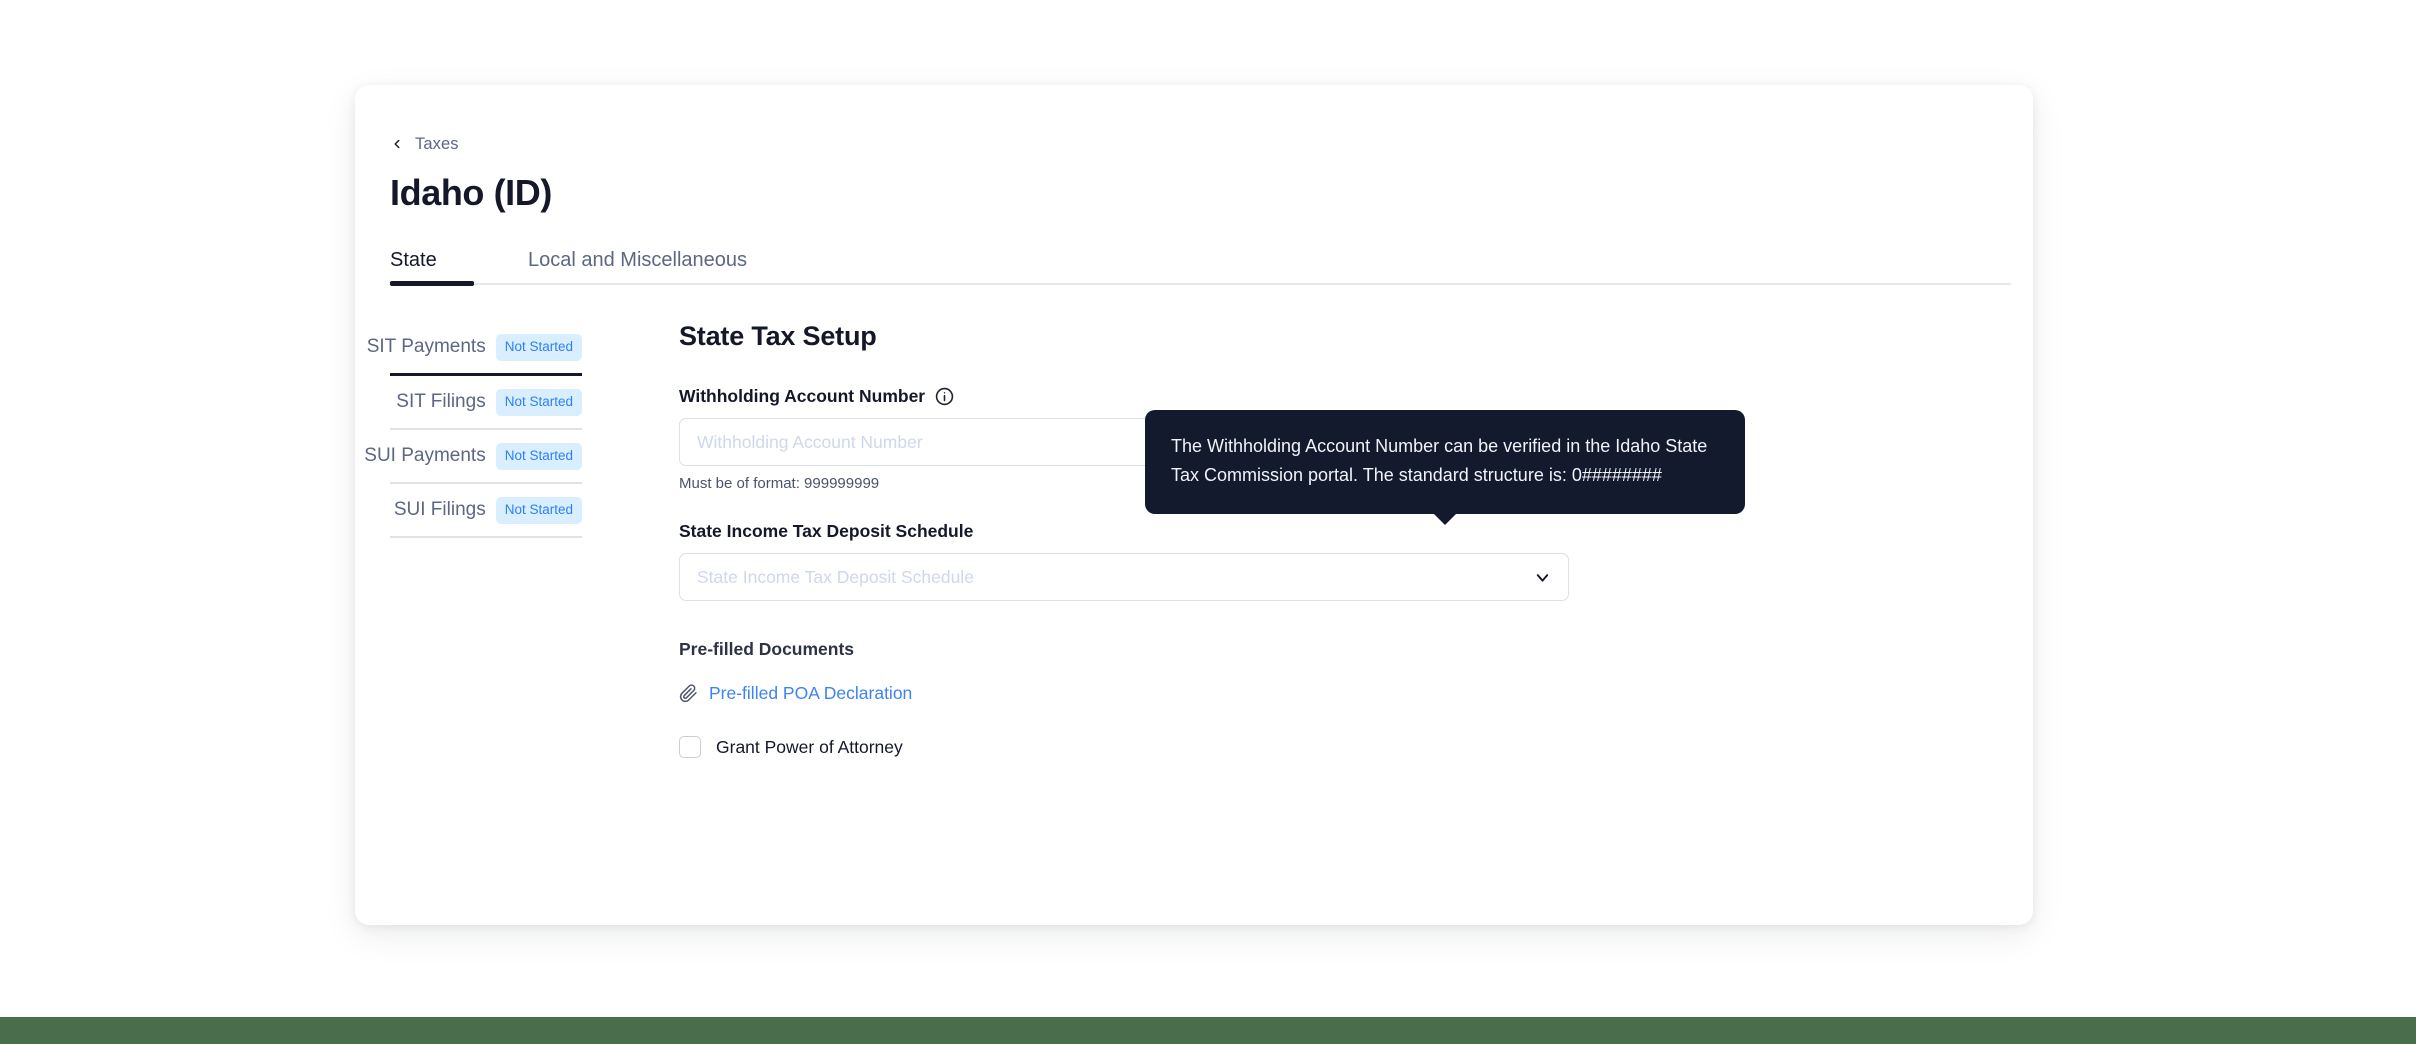 The height and width of the screenshot is (1044, 2416). I want to click on sidebar-item-sui-payments: SUI Payments Not Started, so click(473, 456).